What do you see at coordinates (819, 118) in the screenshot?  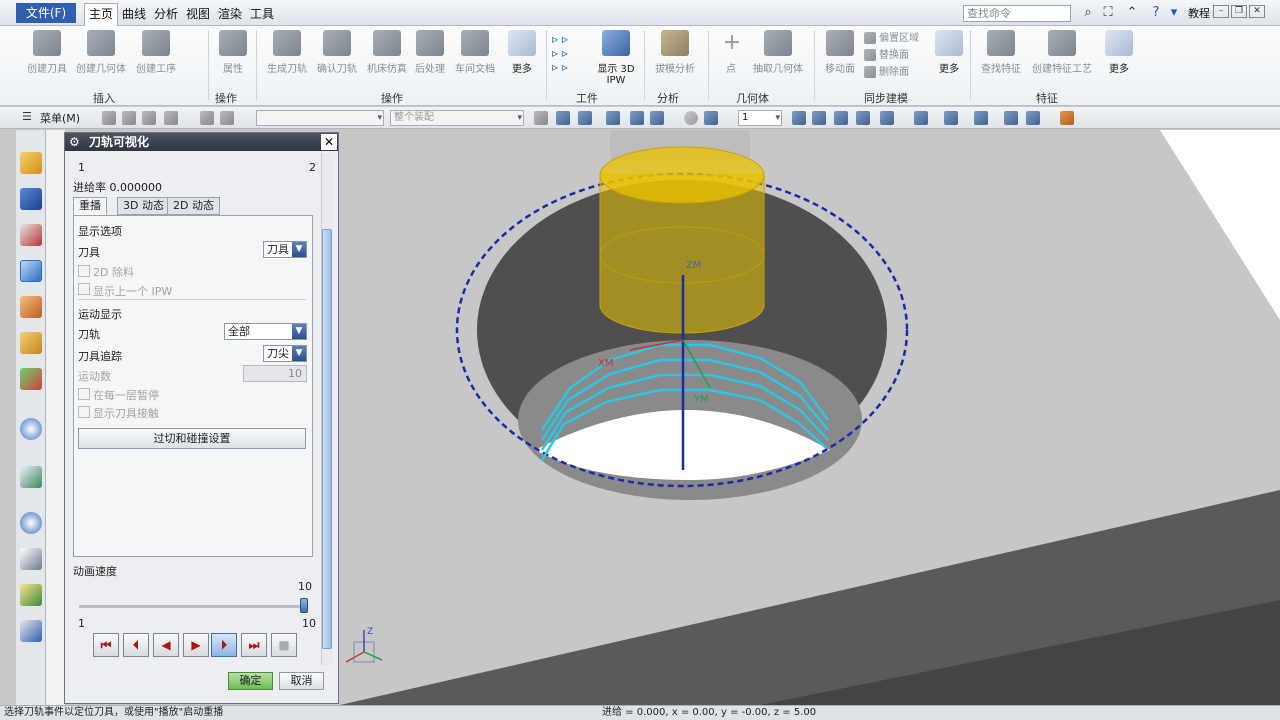 I see `zoom-icon` at bounding box center [819, 118].